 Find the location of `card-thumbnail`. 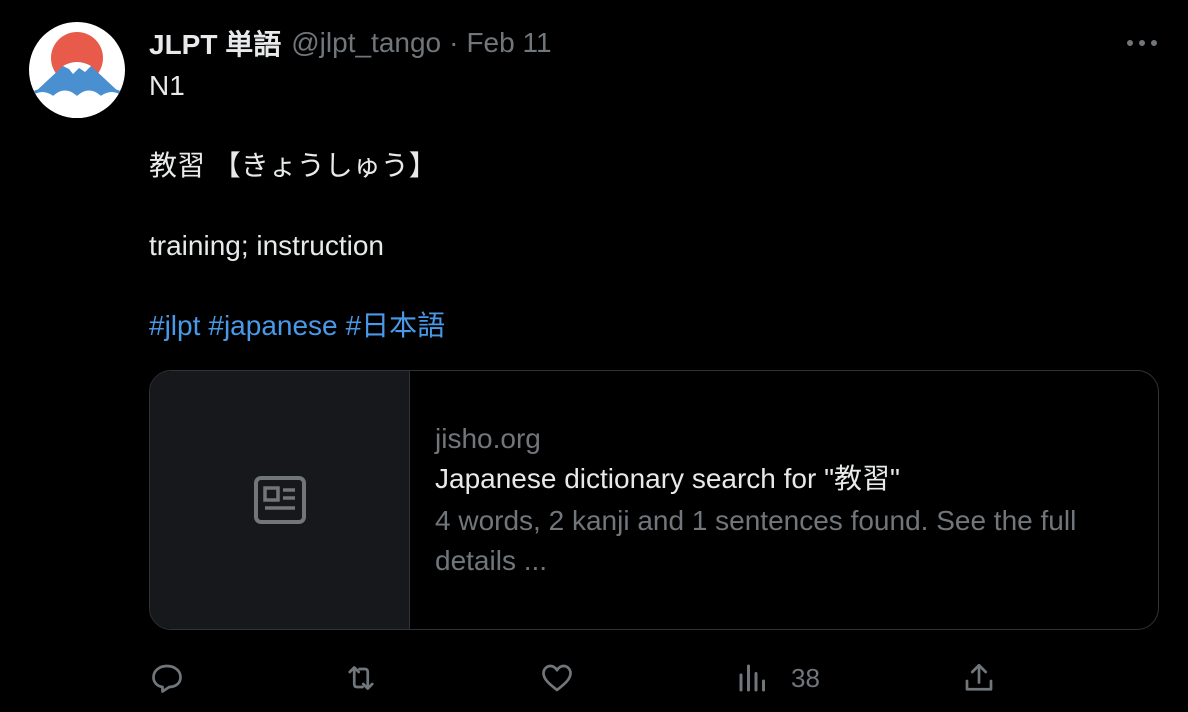

card-thumbnail is located at coordinates (280, 500).